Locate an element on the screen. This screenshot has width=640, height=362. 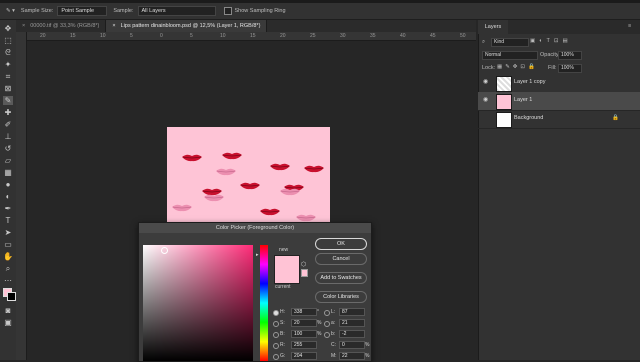
background-color-swatch is located at coordinates (11, 296).